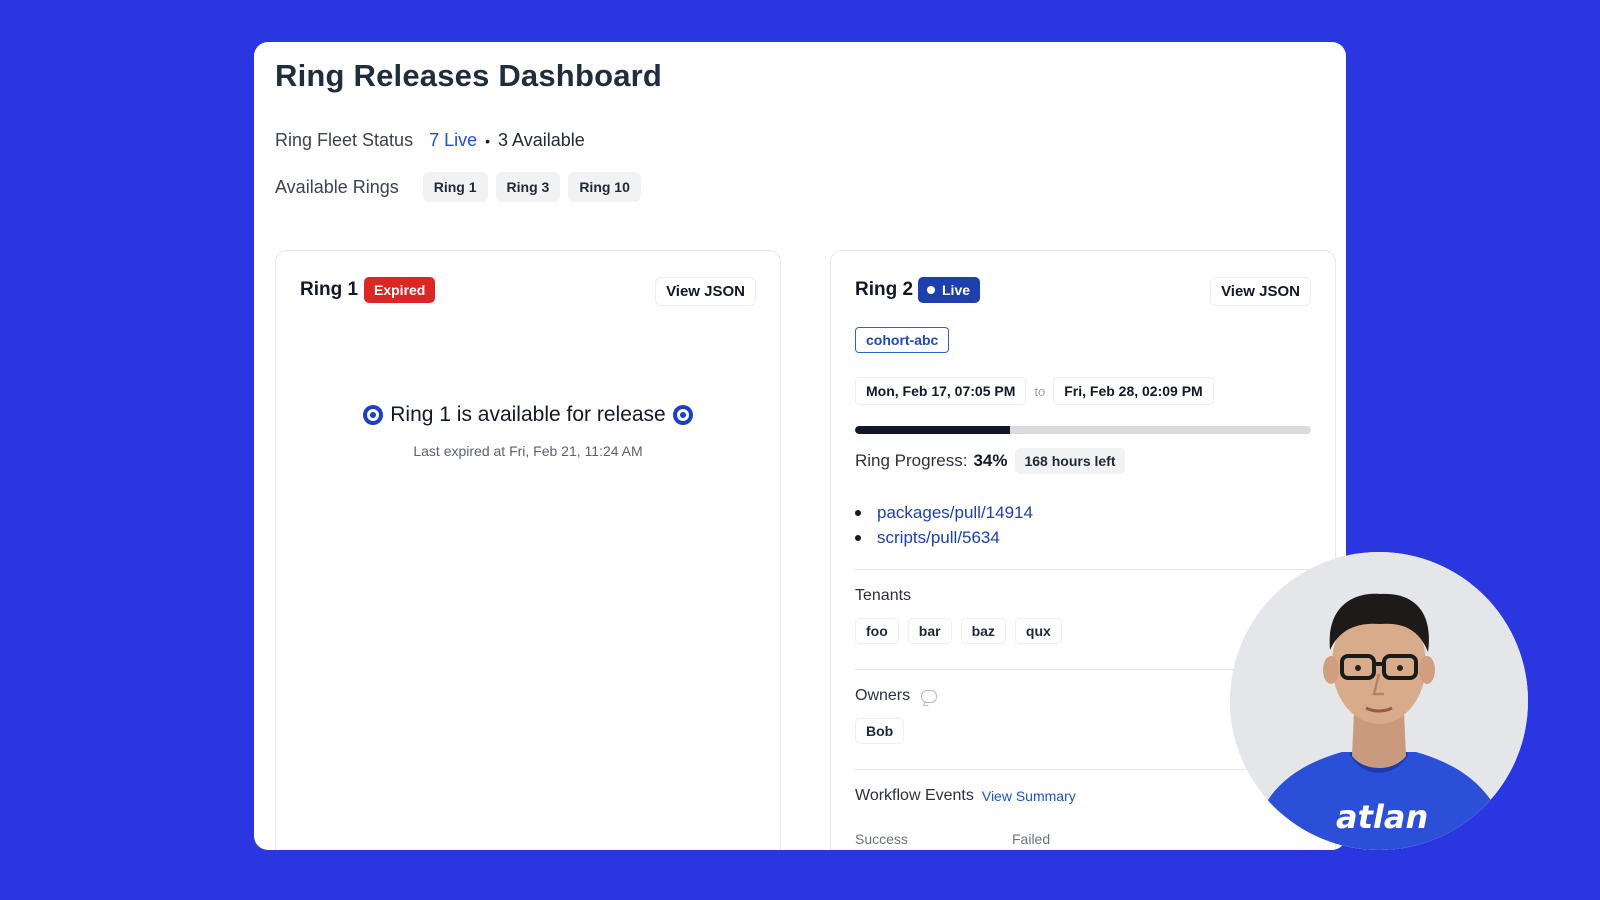 Image resolution: width=1600 pixels, height=900 pixels. Describe the element at coordinates (880, 731) in the screenshot. I see `owner-tag: Bob` at that location.